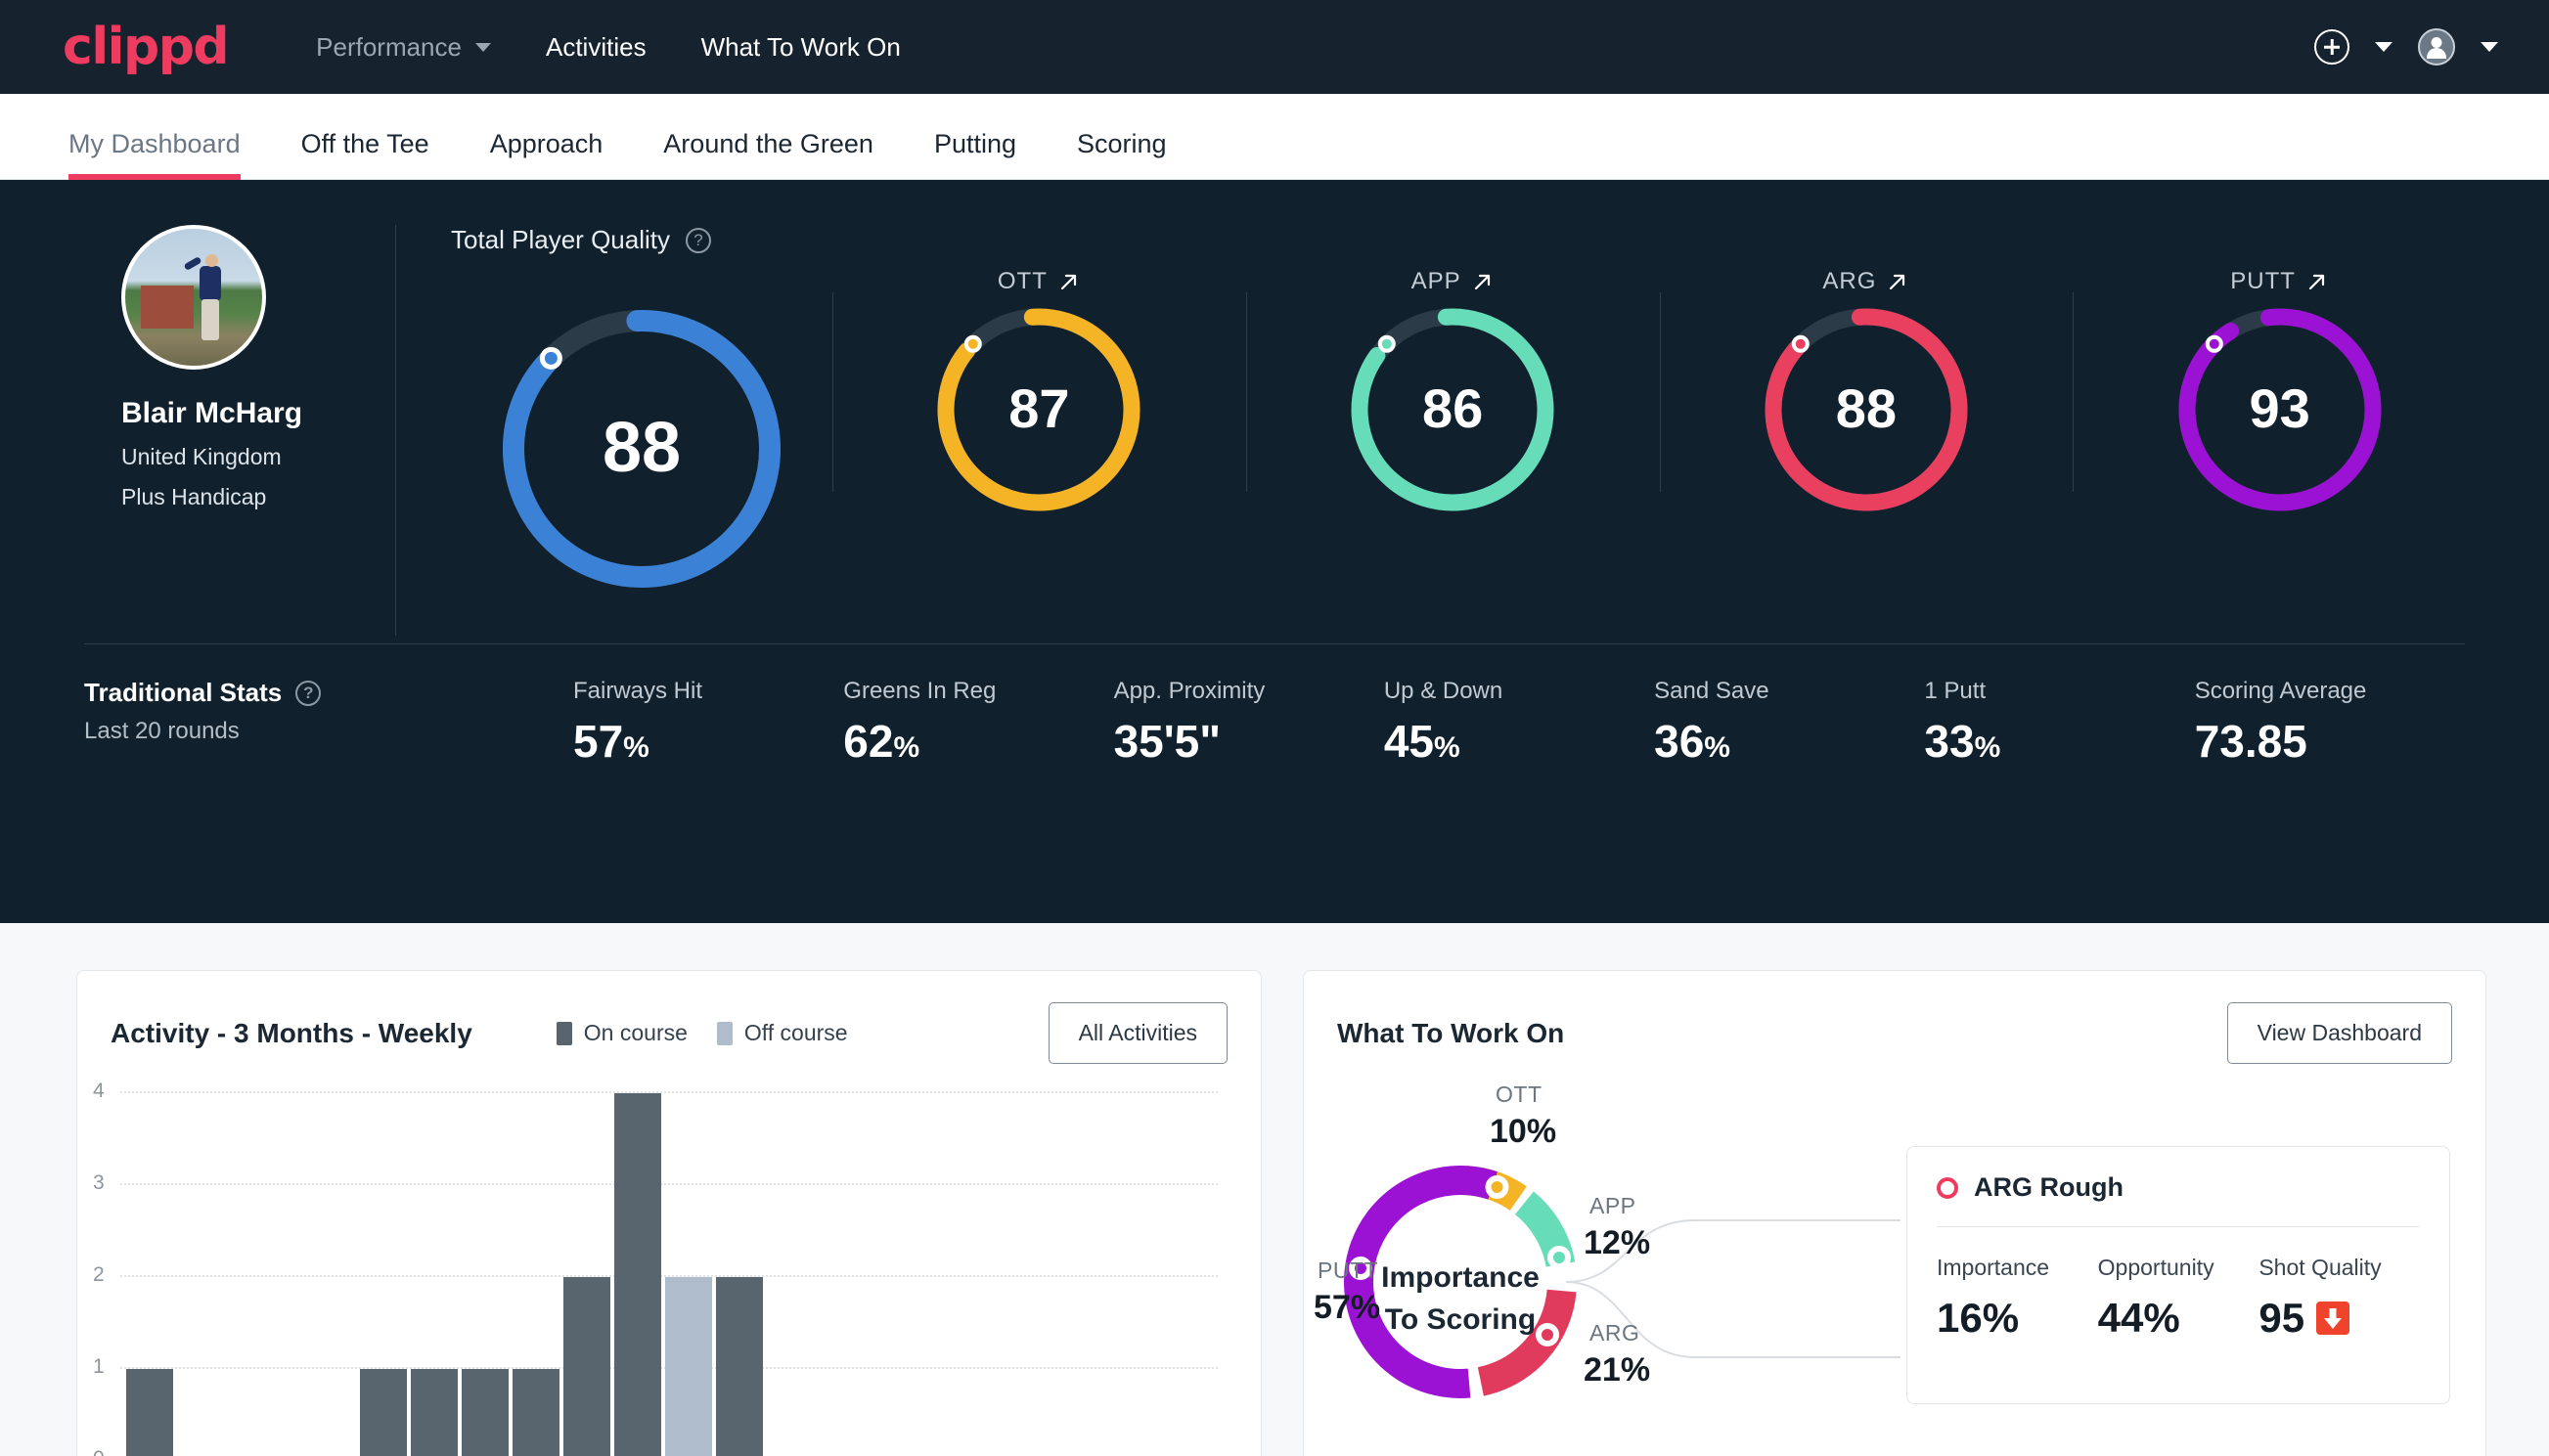 Image resolution: width=2549 pixels, height=1456 pixels. I want to click on detail-value-shot-quality-wrap: 95, so click(2339, 1318).